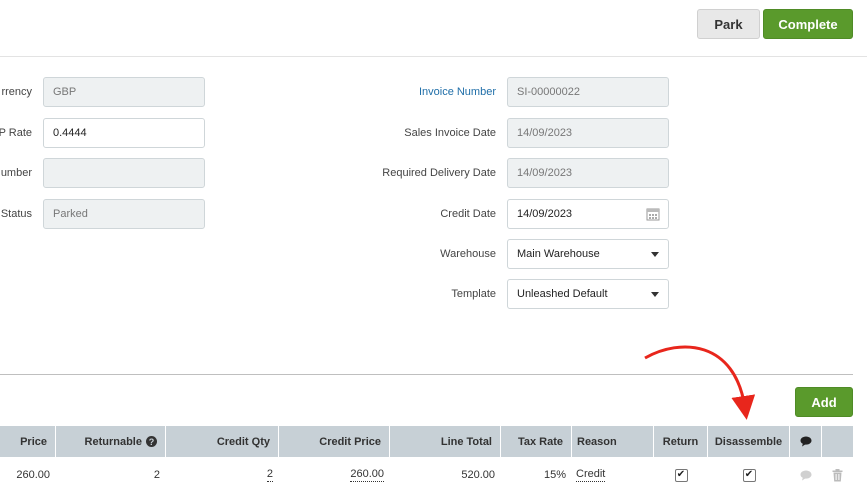 The image size is (867, 492). What do you see at coordinates (334, 475) in the screenshot?
I see `cell-credit-price: 260.00` at bounding box center [334, 475].